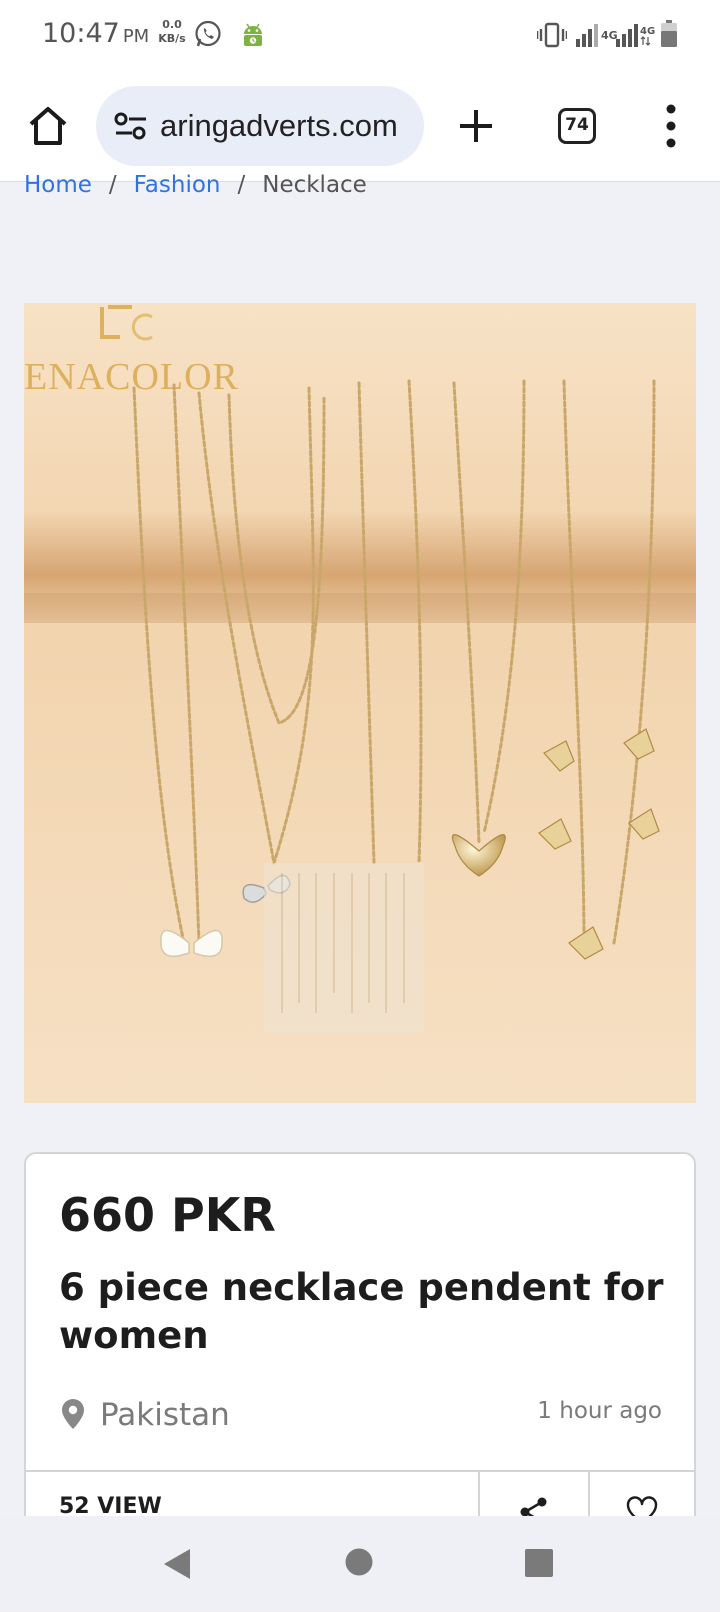  I want to click on home-circle-icon, so click(359, 1562).